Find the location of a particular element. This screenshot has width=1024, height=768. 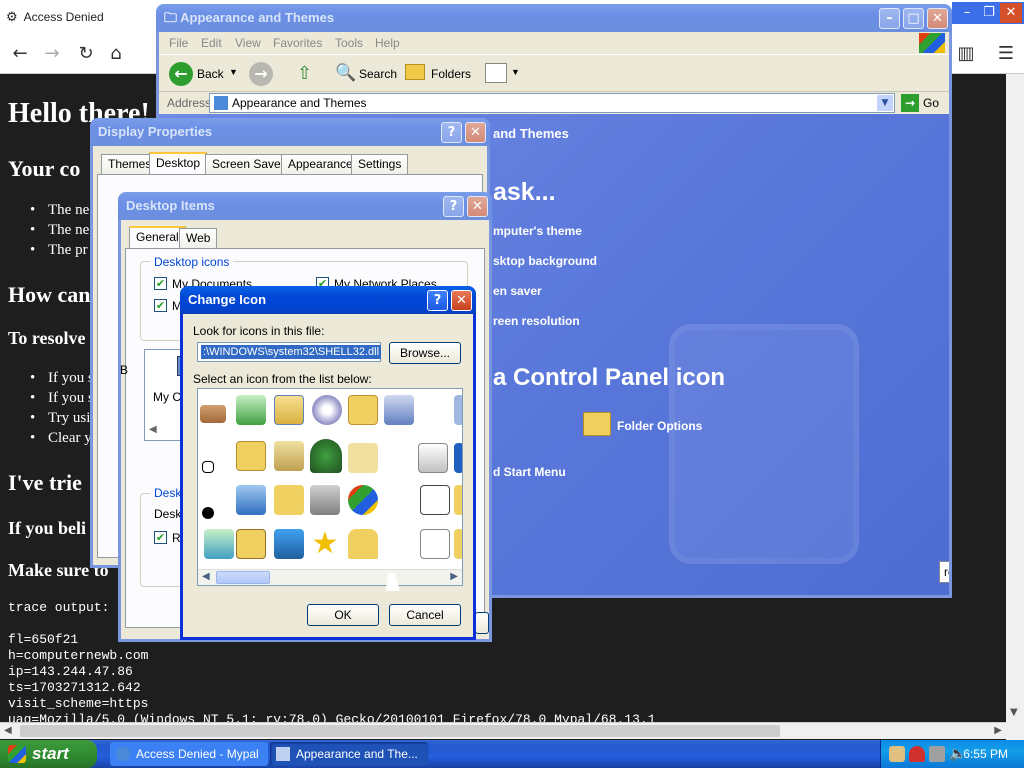

search-icon: 🔍 is located at coordinates (345, 73).